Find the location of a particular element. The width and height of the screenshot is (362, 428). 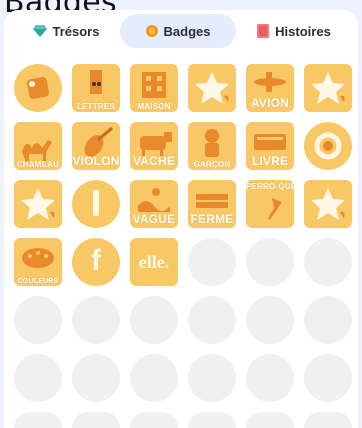

badge-lettres: LETTRES is located at coordinates (96, 88).